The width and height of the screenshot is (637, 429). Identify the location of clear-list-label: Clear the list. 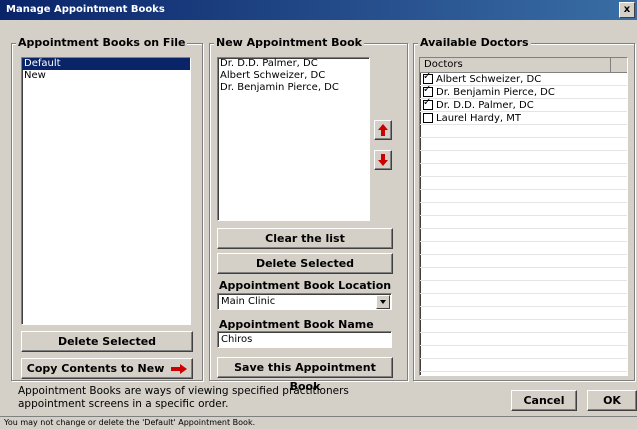
(305, 238).